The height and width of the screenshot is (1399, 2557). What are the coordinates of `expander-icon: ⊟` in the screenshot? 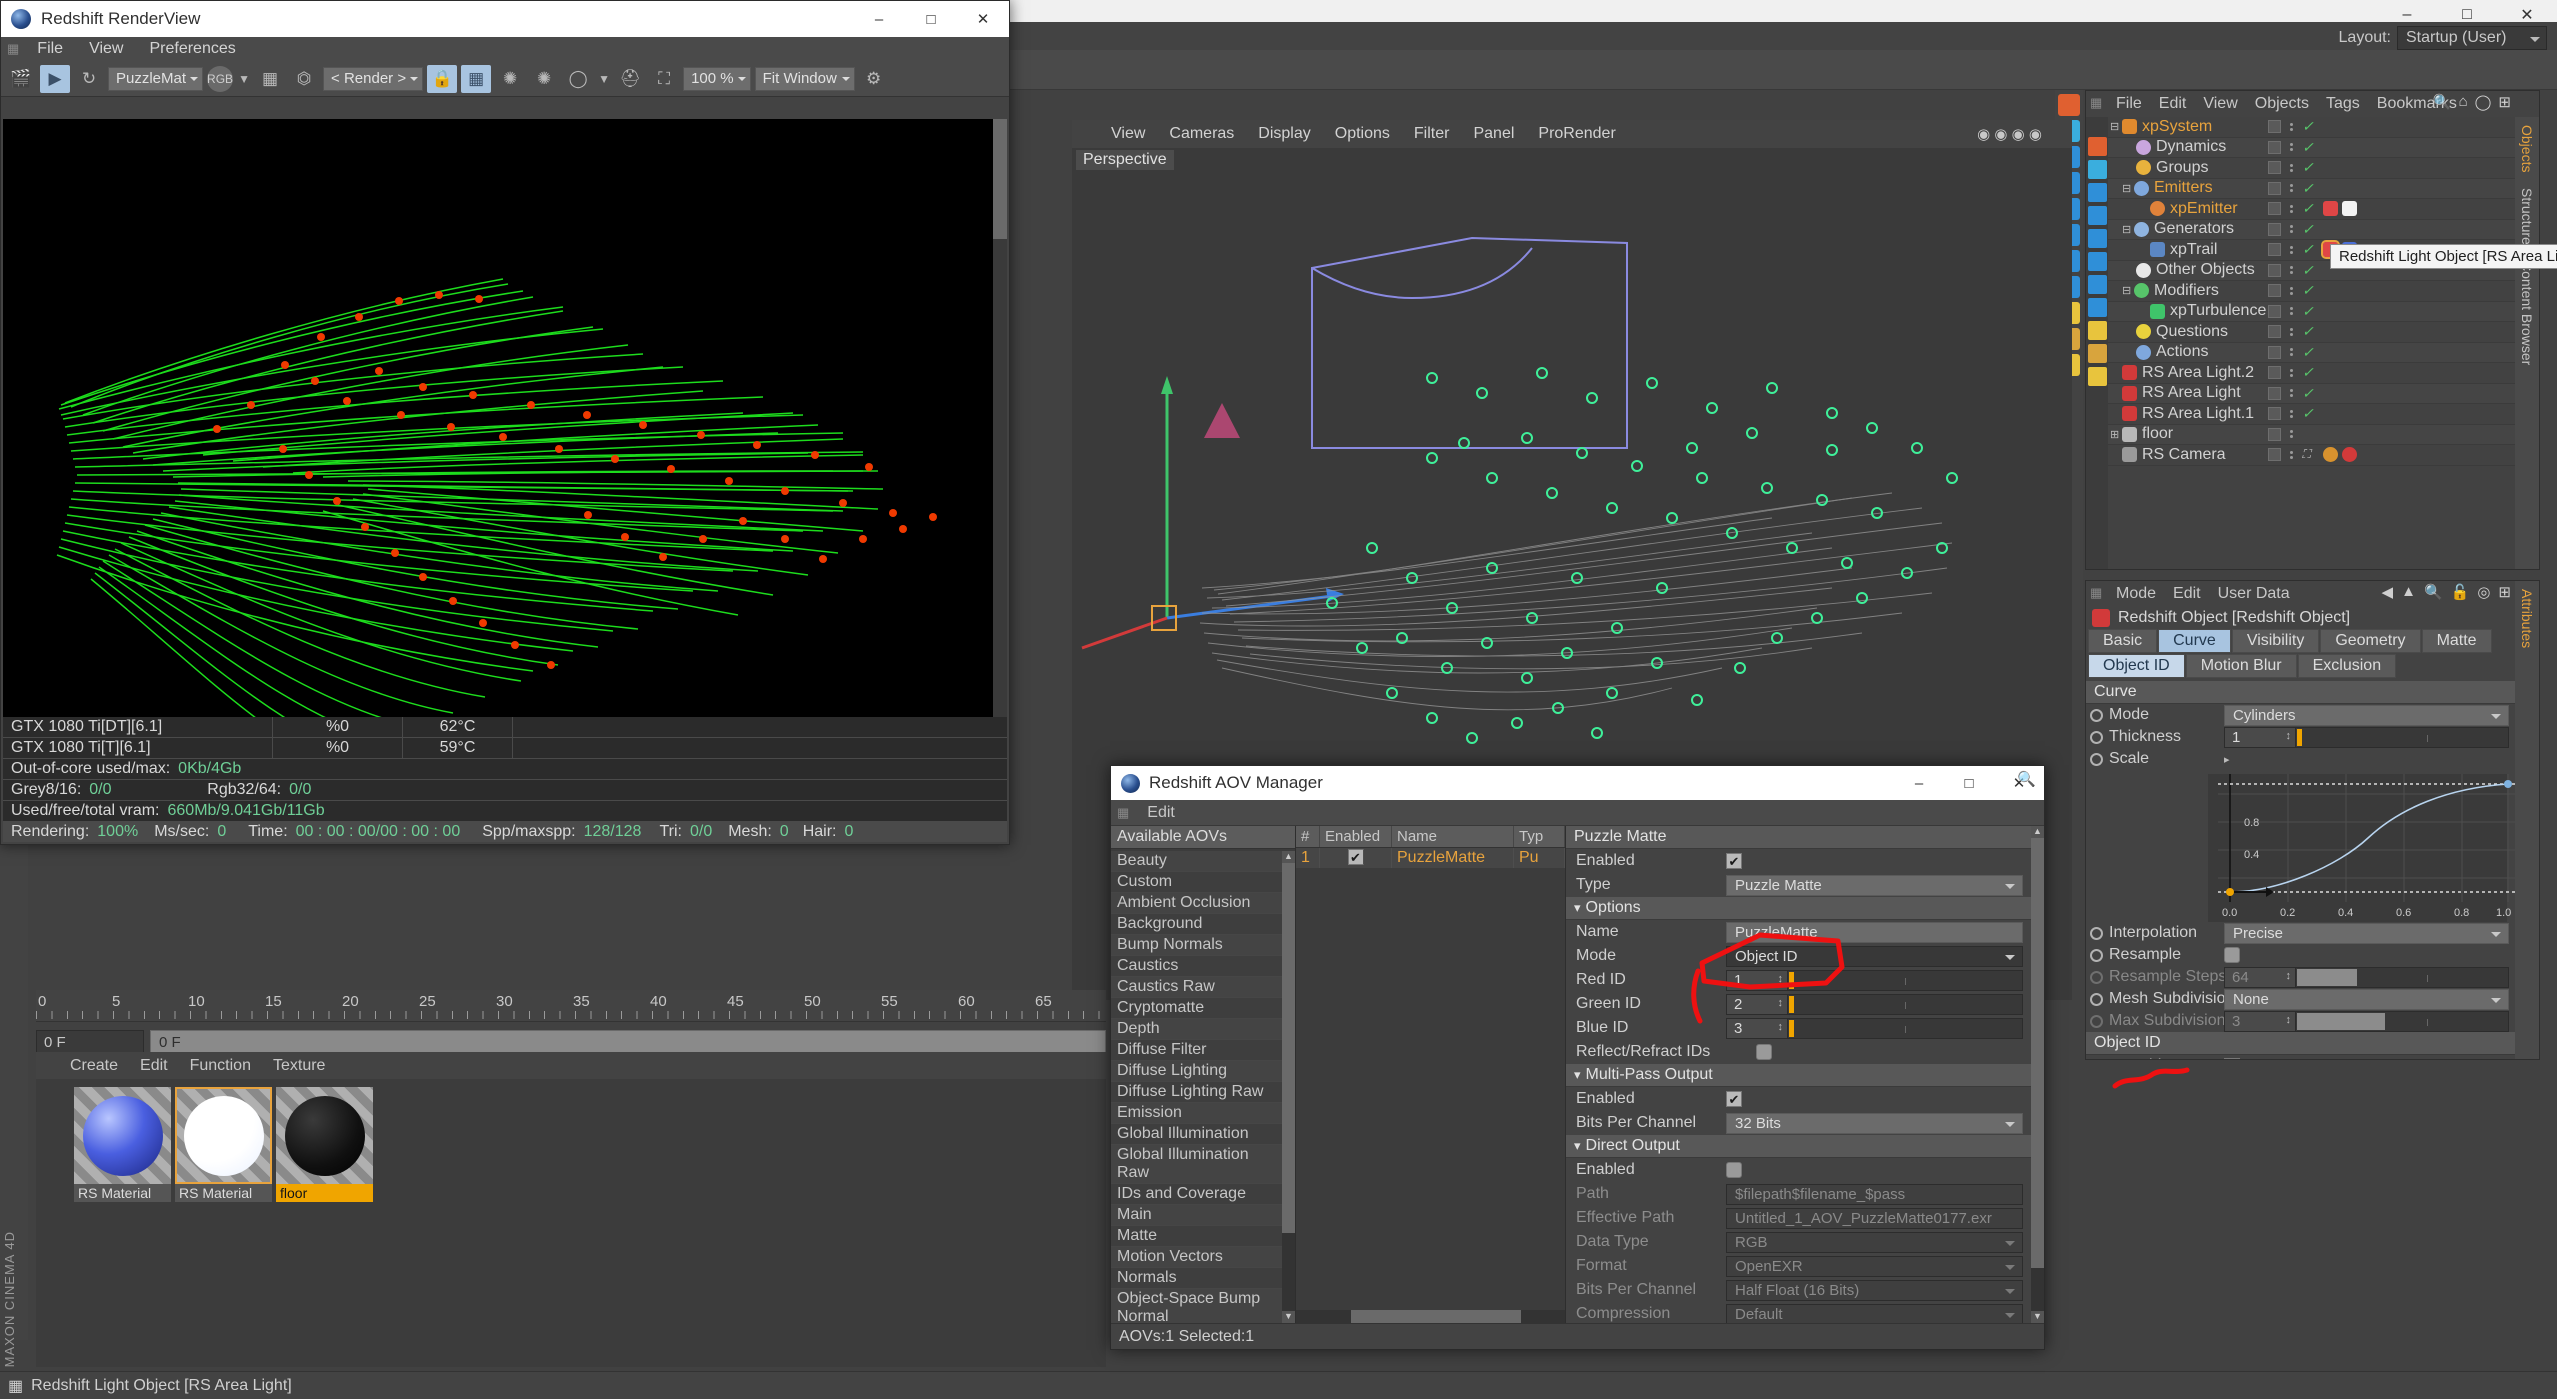 It's located at (2128, 290).